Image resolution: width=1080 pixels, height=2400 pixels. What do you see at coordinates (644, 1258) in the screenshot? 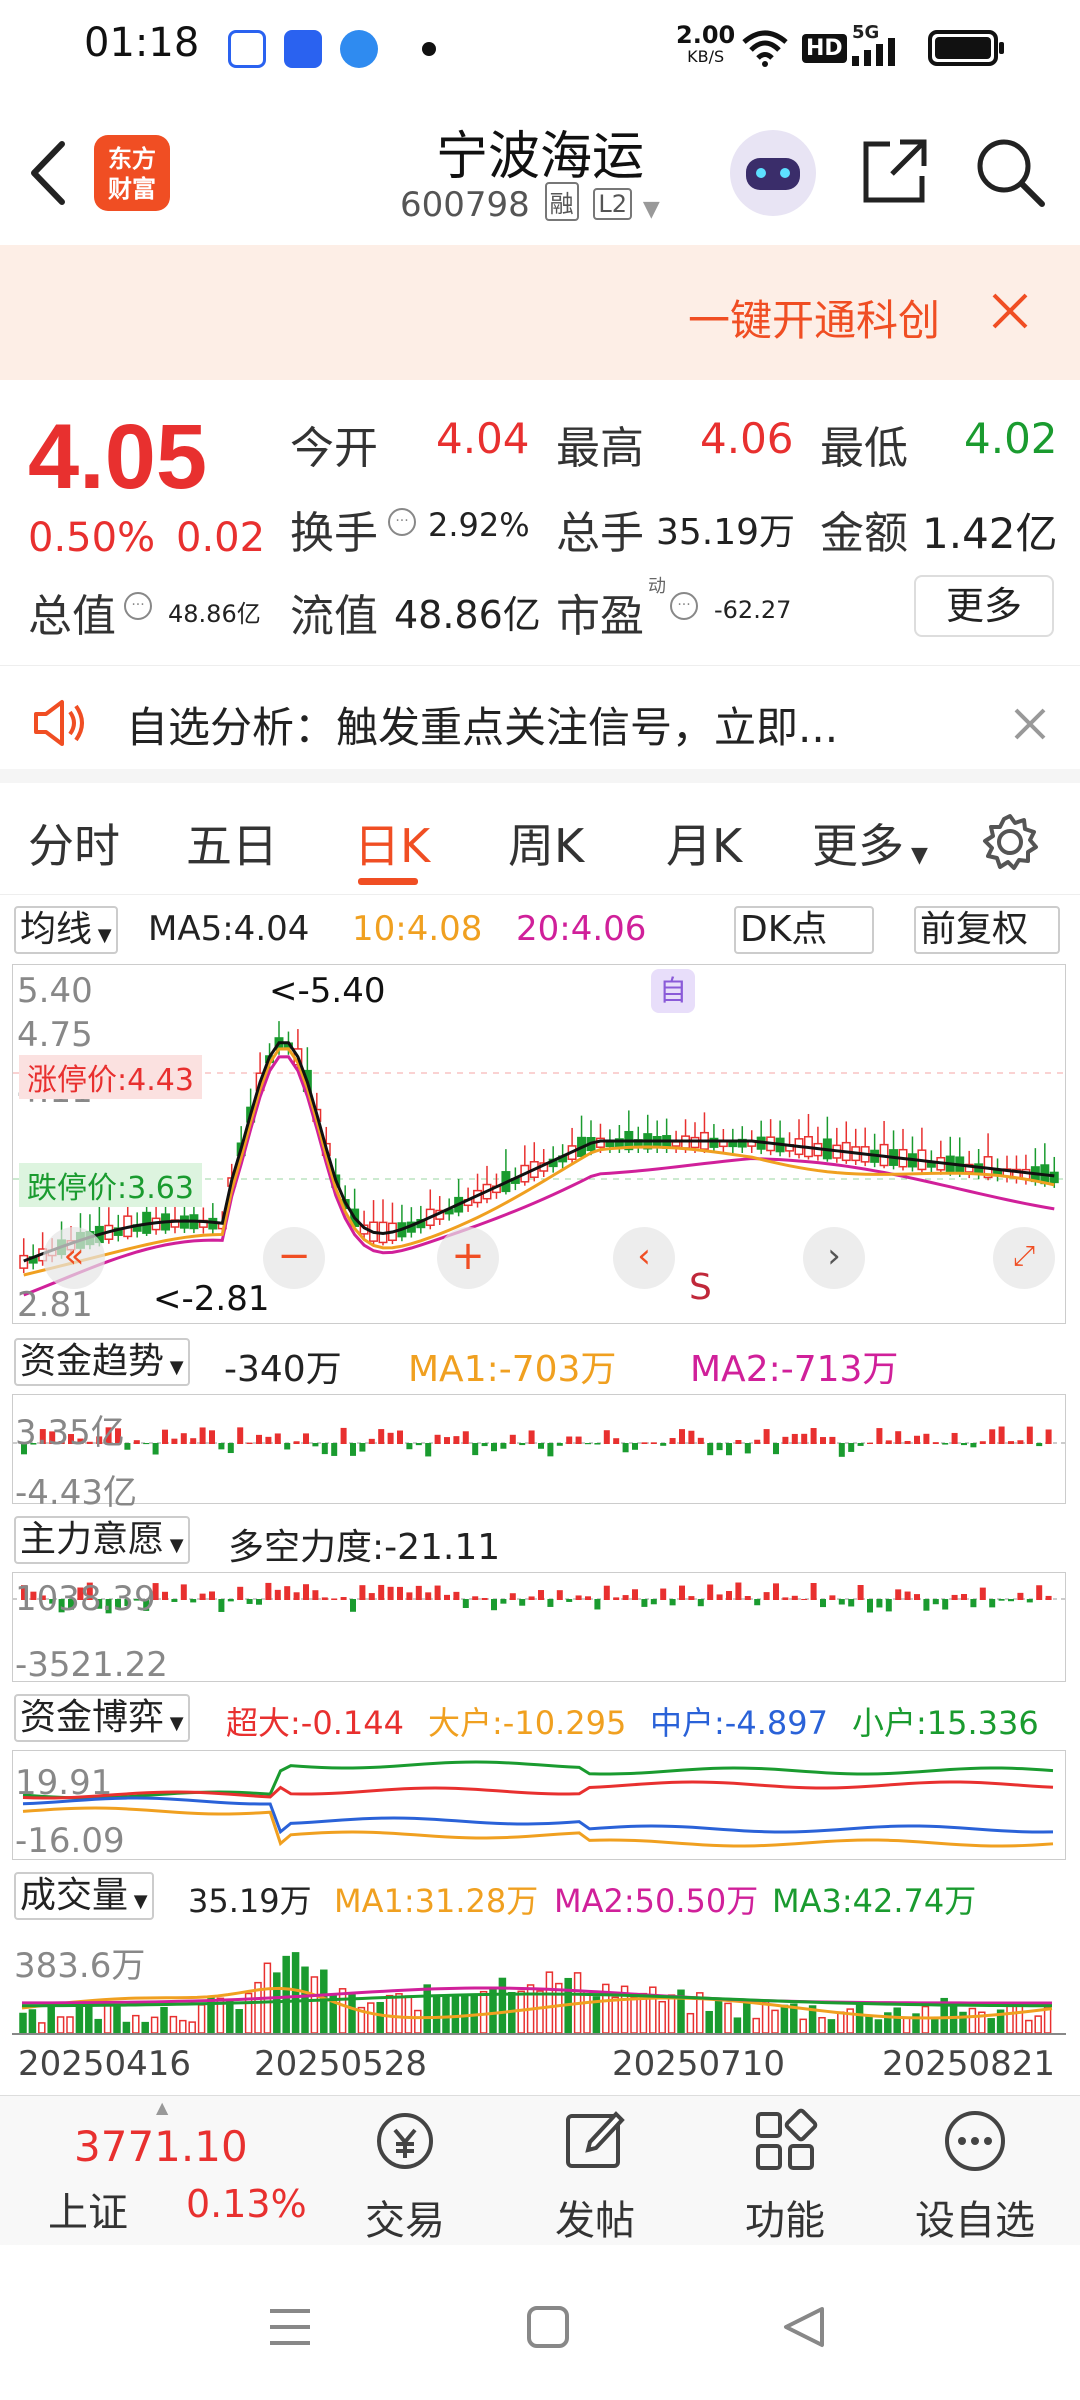
I see `scroll-left-icon: ‹` at bounding box center [644, 1258].